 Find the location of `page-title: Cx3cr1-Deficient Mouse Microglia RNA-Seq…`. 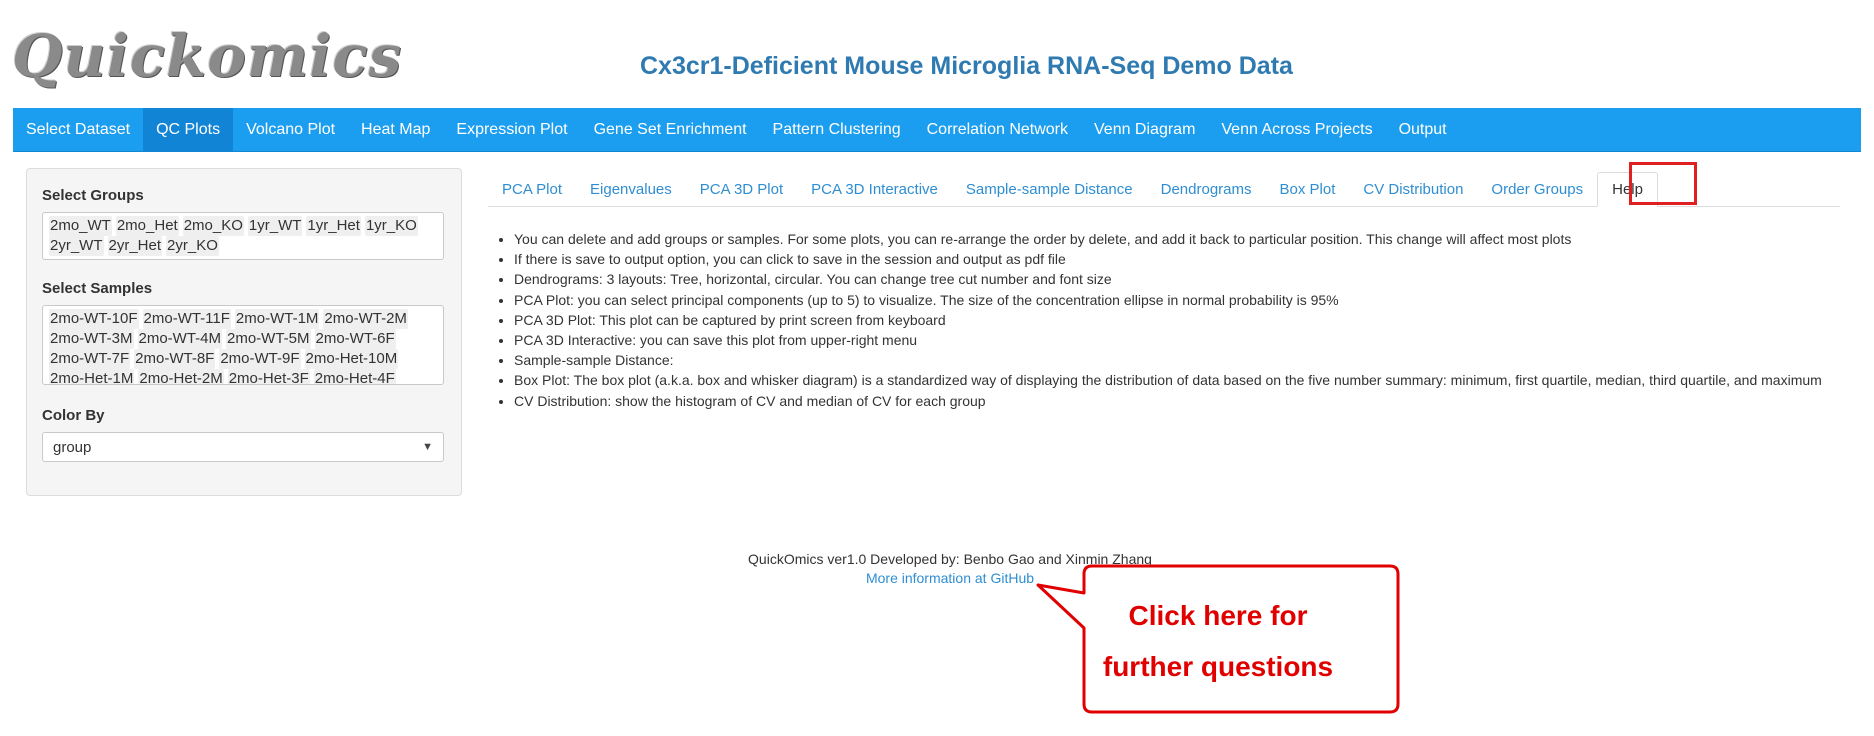

page-title: Cx3cr1-Deficient Mouse Microglia RNA-Seq… is located at coordinates (966, 66).